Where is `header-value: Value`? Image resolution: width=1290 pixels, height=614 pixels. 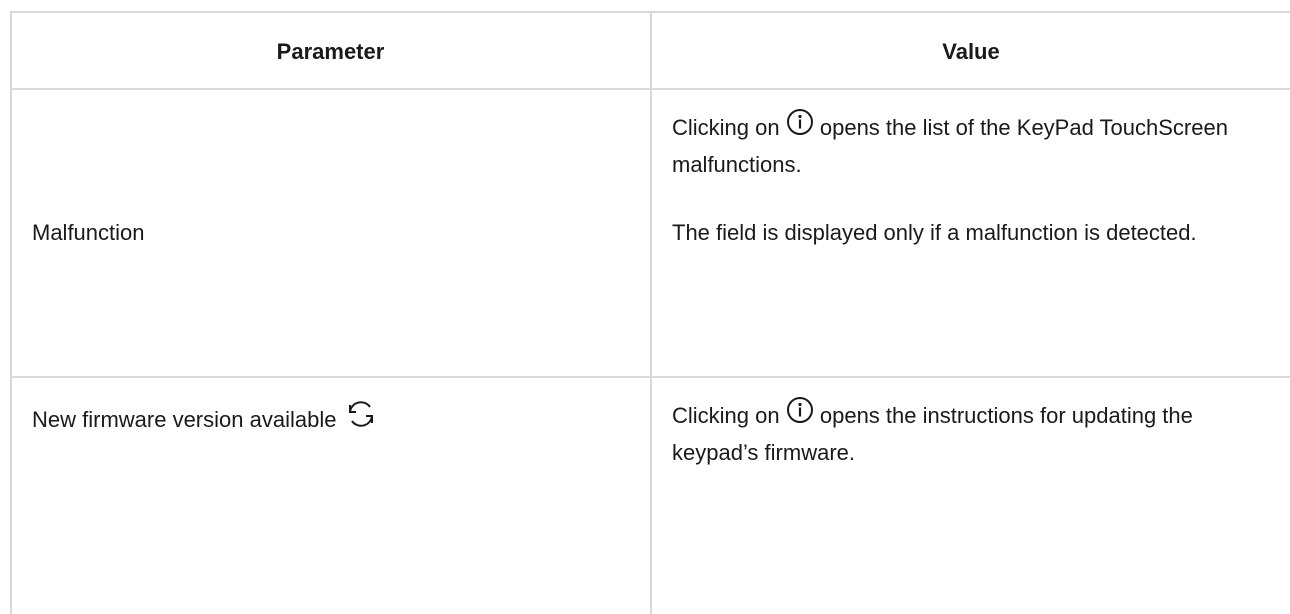 header-value: Value is located at coordinates (971, 51).